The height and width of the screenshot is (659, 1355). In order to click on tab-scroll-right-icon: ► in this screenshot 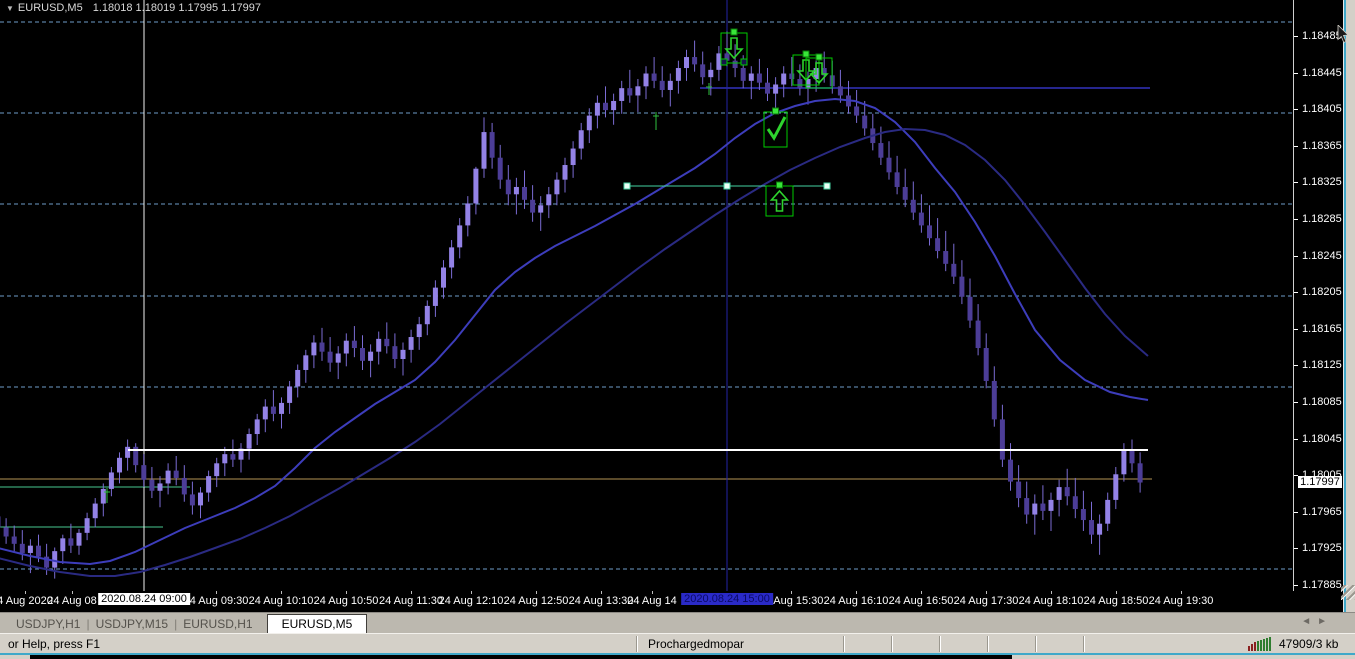, I will do `click(1325, 621)`.